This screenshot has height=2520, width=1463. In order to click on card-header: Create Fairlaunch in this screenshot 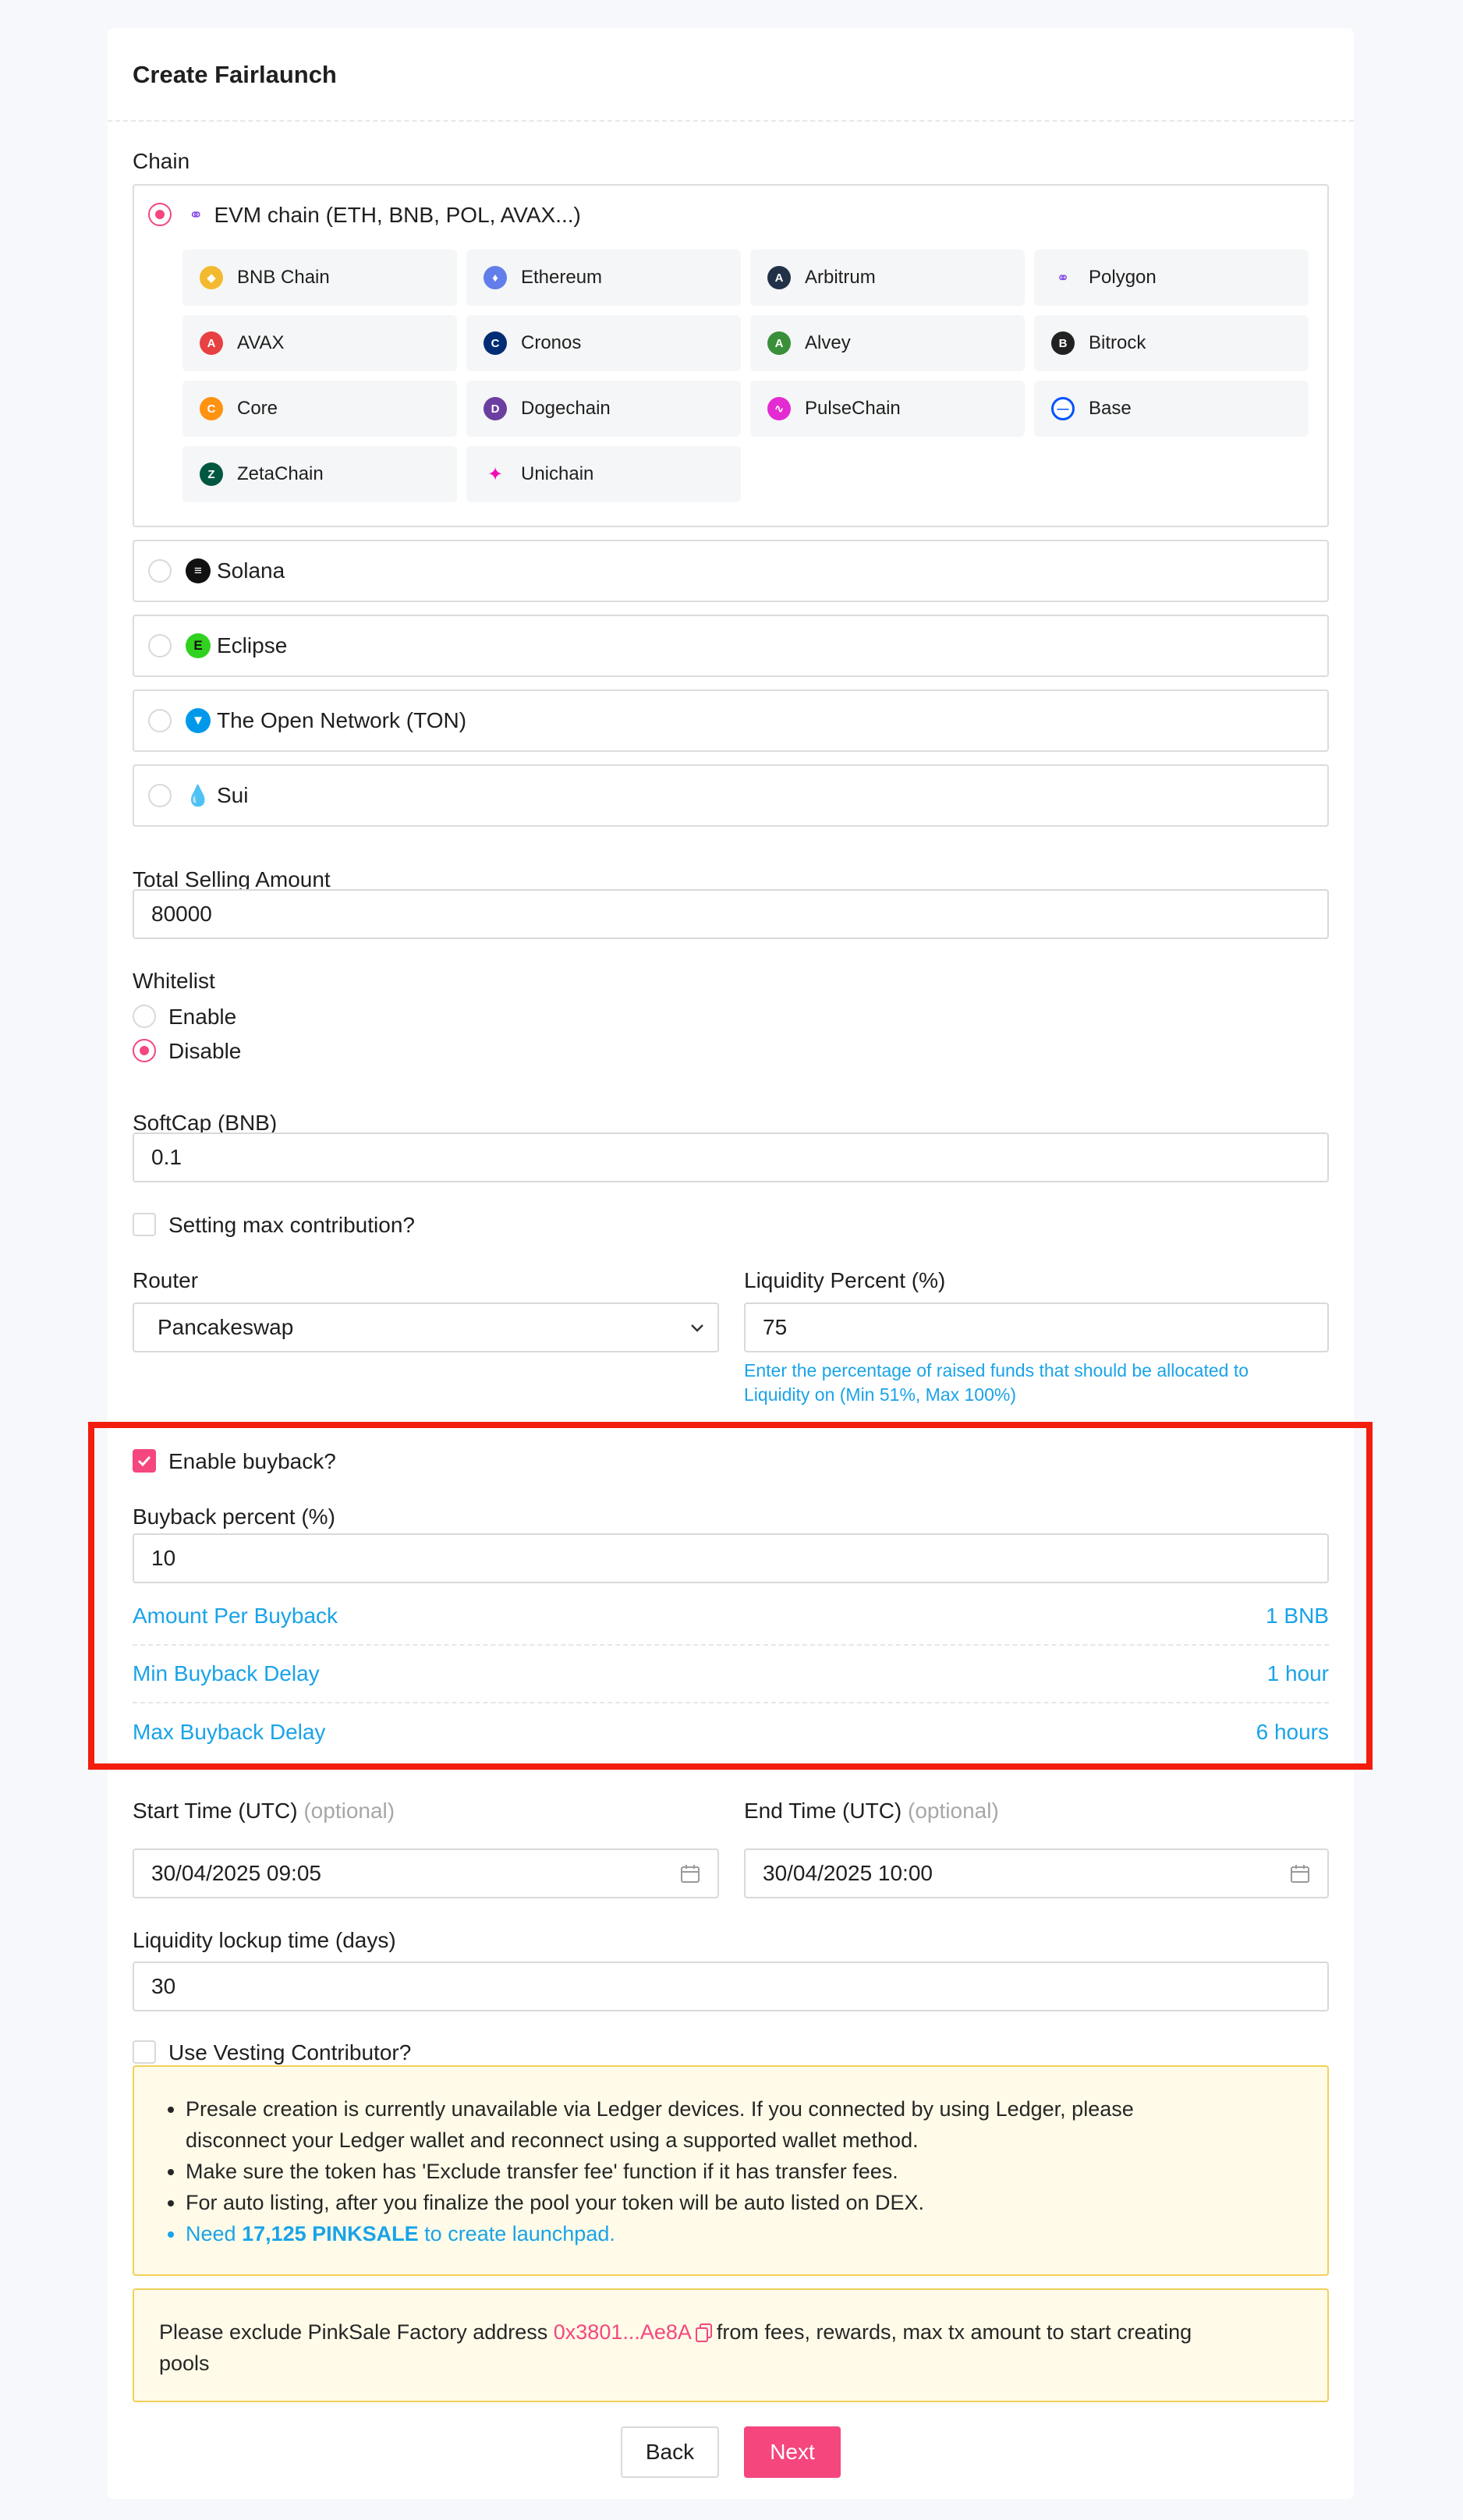, I will do `click(731, 75)`.